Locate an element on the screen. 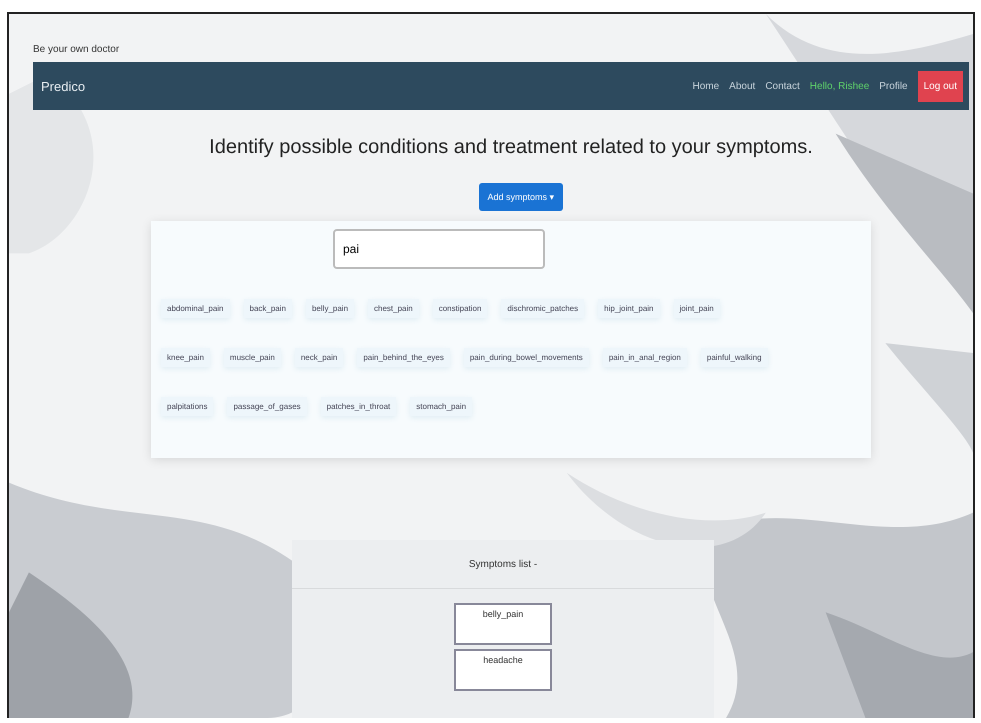 This screenshot has width=981, height=723. symptom-option: pain_behind_the_eyes is located at coordinates (403, 357).